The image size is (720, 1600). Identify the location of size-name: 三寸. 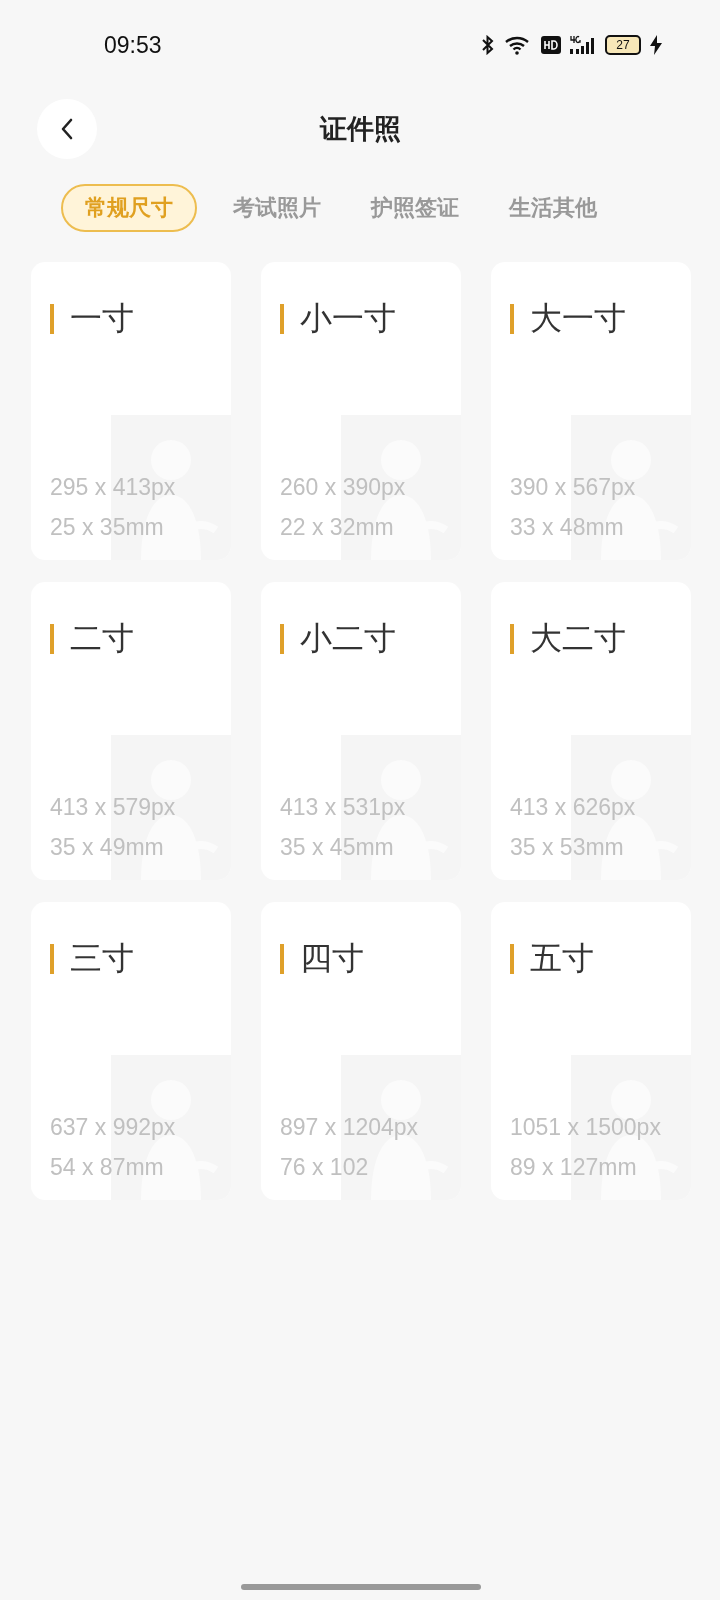
(102, 958).